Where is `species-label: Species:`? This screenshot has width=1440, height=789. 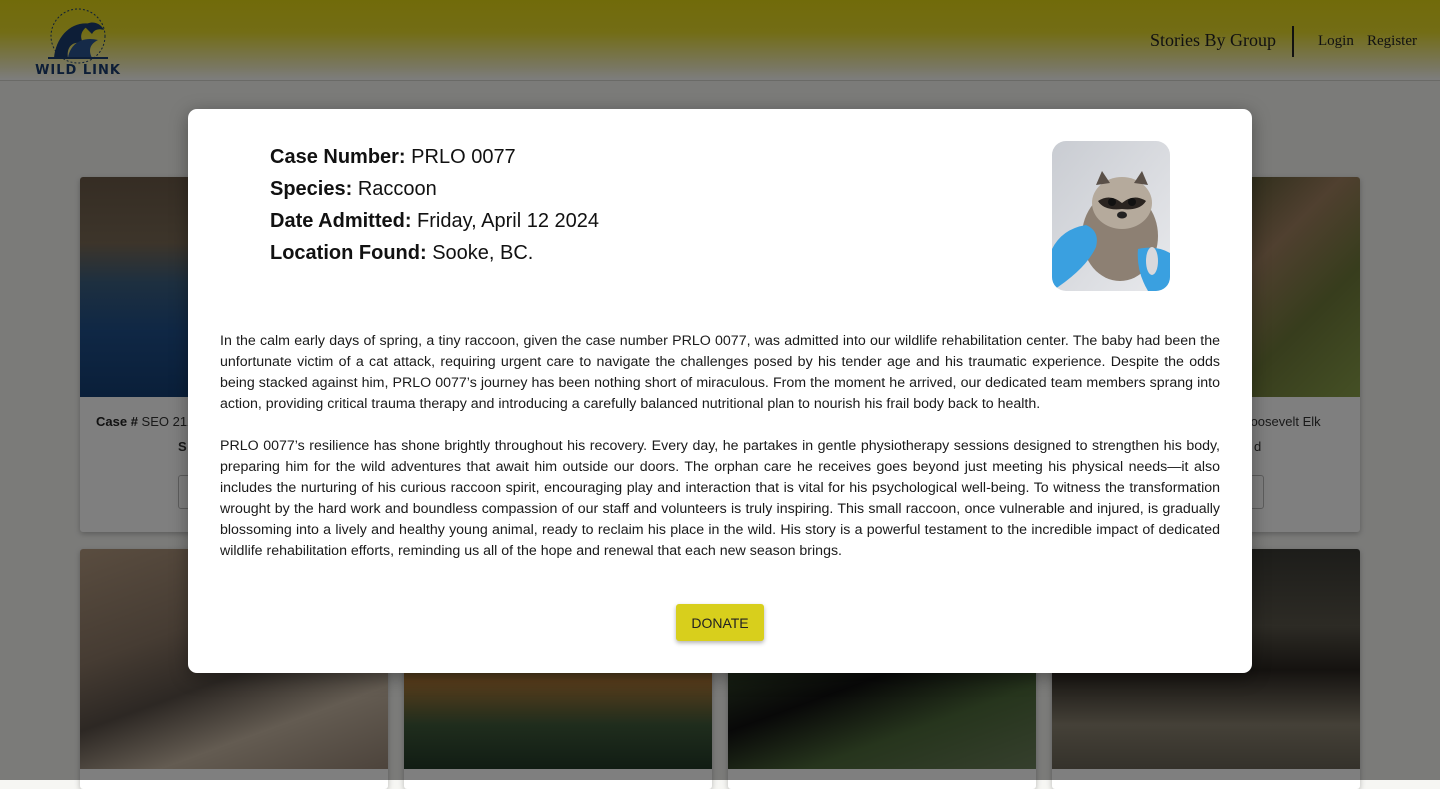
species-label: Species: is located at coordinates (311, 189).